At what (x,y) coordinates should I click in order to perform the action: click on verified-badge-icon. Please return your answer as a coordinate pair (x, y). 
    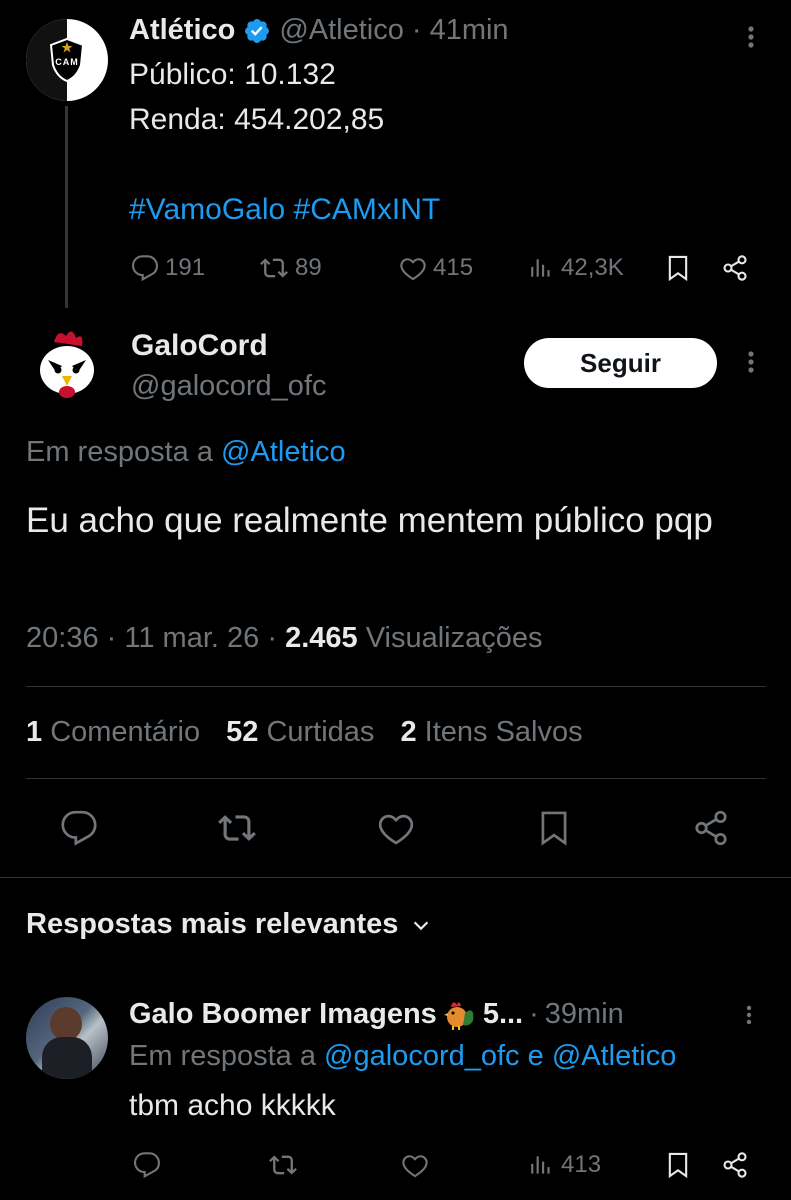
    Looking at the image, I should click on (257, 31).